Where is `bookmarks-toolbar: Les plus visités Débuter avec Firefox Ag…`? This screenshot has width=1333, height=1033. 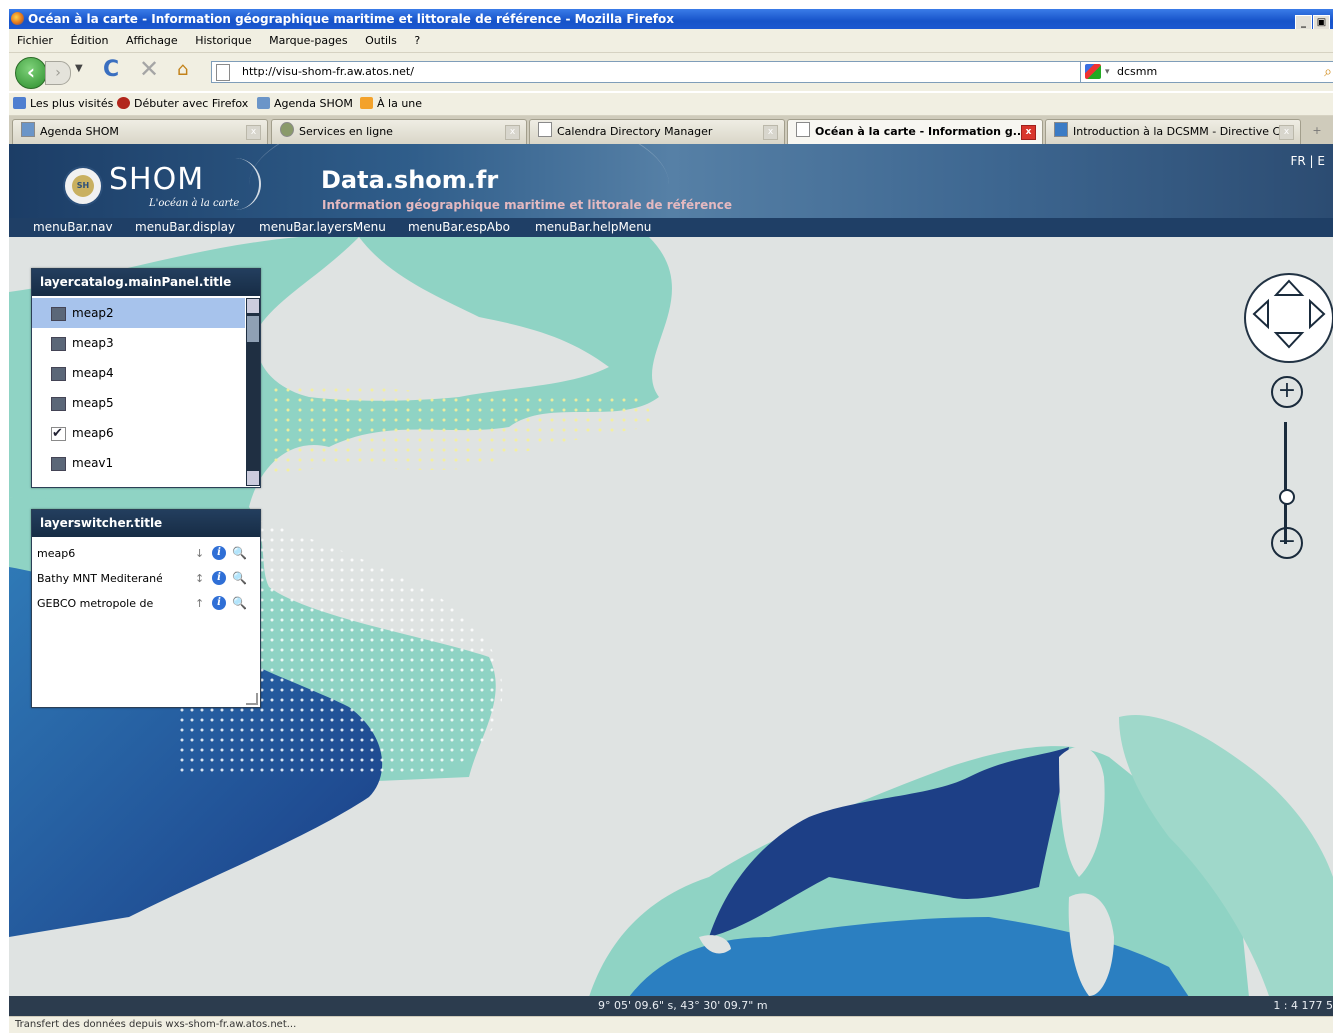 bookmarks-toolbar: Les plus visités Débuter avec Firefox Ag… is located at coordinates (671, 104).